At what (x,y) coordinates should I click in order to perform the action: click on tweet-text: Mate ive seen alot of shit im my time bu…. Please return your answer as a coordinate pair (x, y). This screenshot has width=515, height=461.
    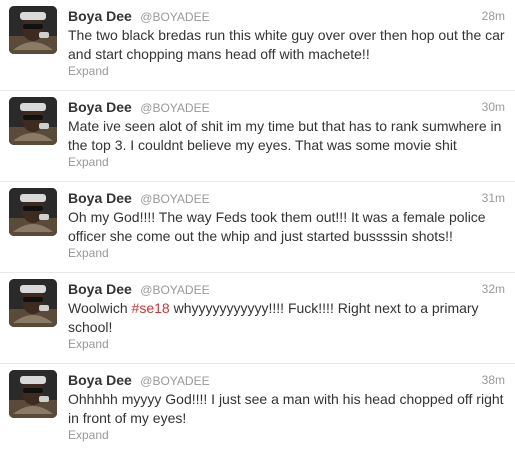
    Looking at the image, I should click on (285, 135).